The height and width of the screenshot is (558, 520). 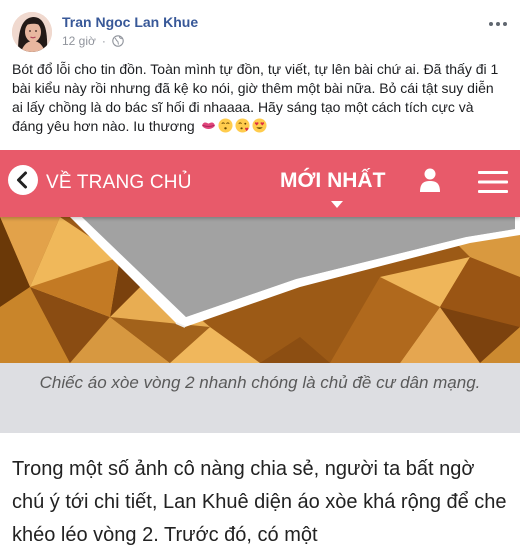 I want to click on post-meta: 12 giờ ·, so click(x=93, y=41).